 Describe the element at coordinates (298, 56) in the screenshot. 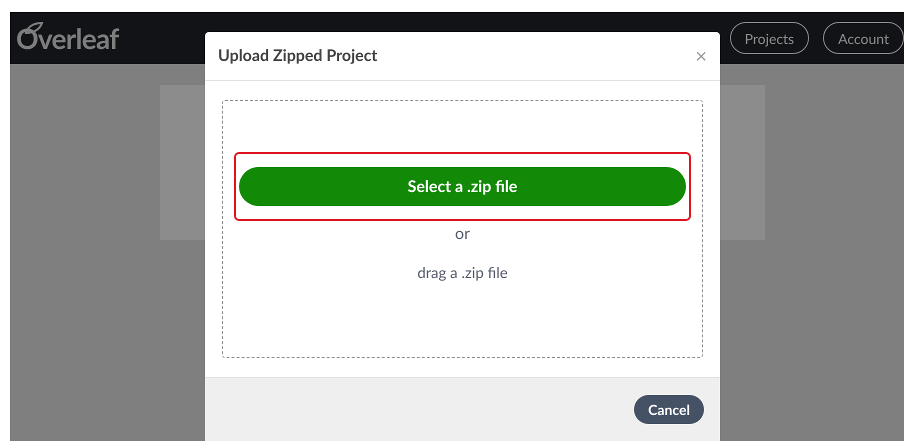

I see `modal-title: Upload Zipped Project` at that location.